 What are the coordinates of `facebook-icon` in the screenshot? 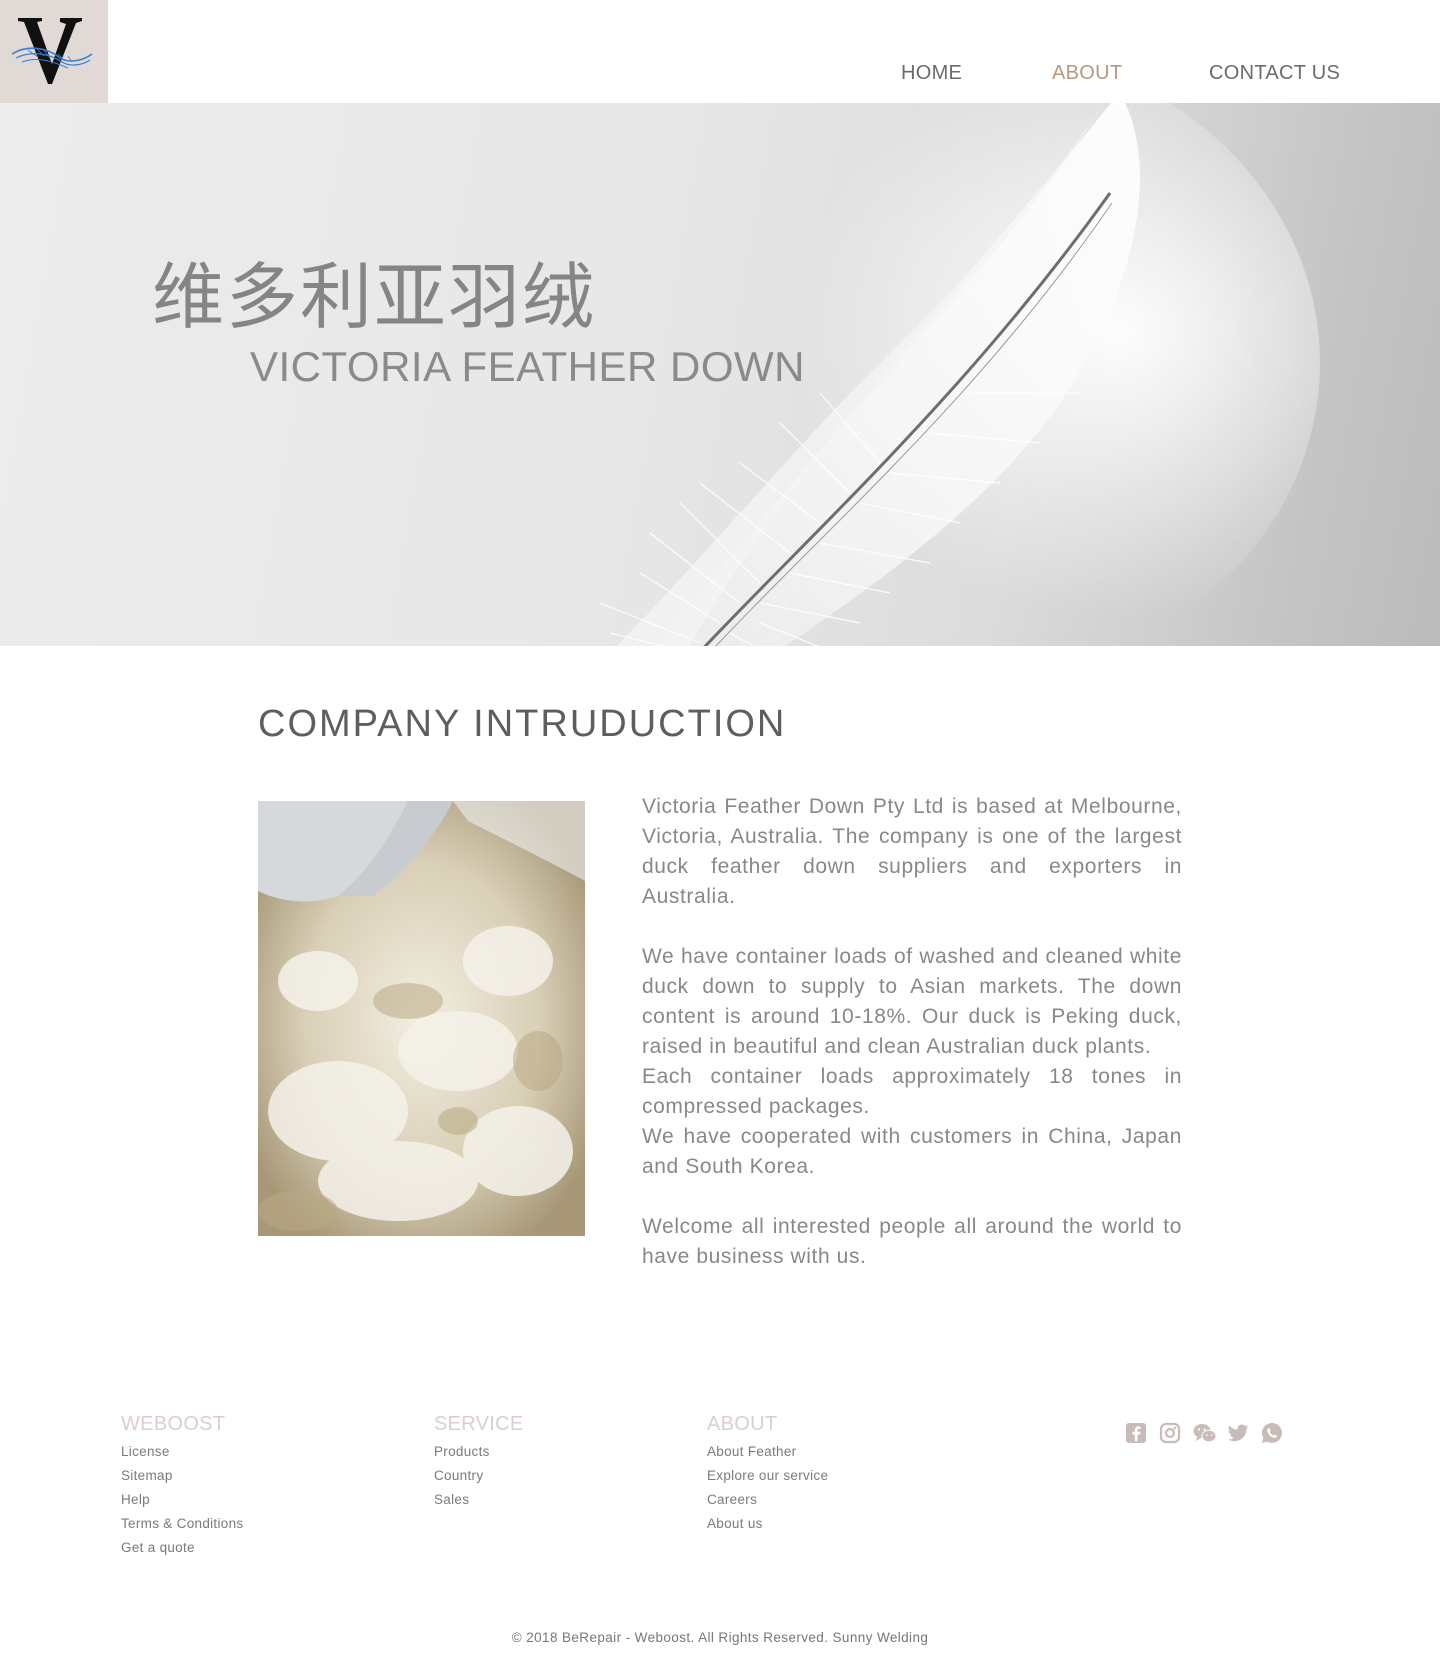 It's located at (1136, 1433).